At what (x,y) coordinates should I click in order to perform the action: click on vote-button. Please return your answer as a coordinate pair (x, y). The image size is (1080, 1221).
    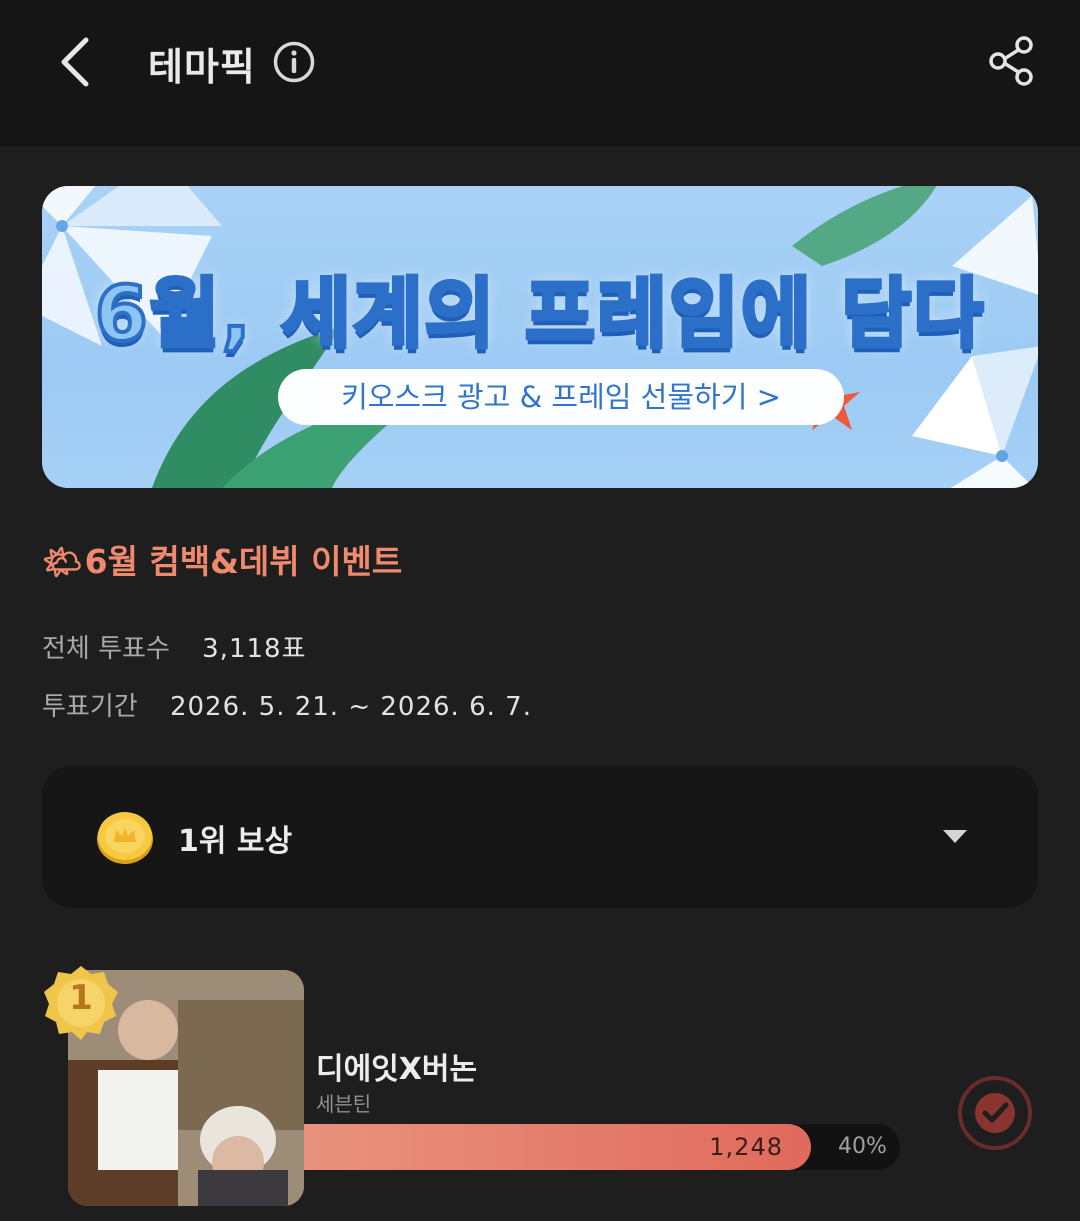
    Looking at the image, I should click on (995, 1113).